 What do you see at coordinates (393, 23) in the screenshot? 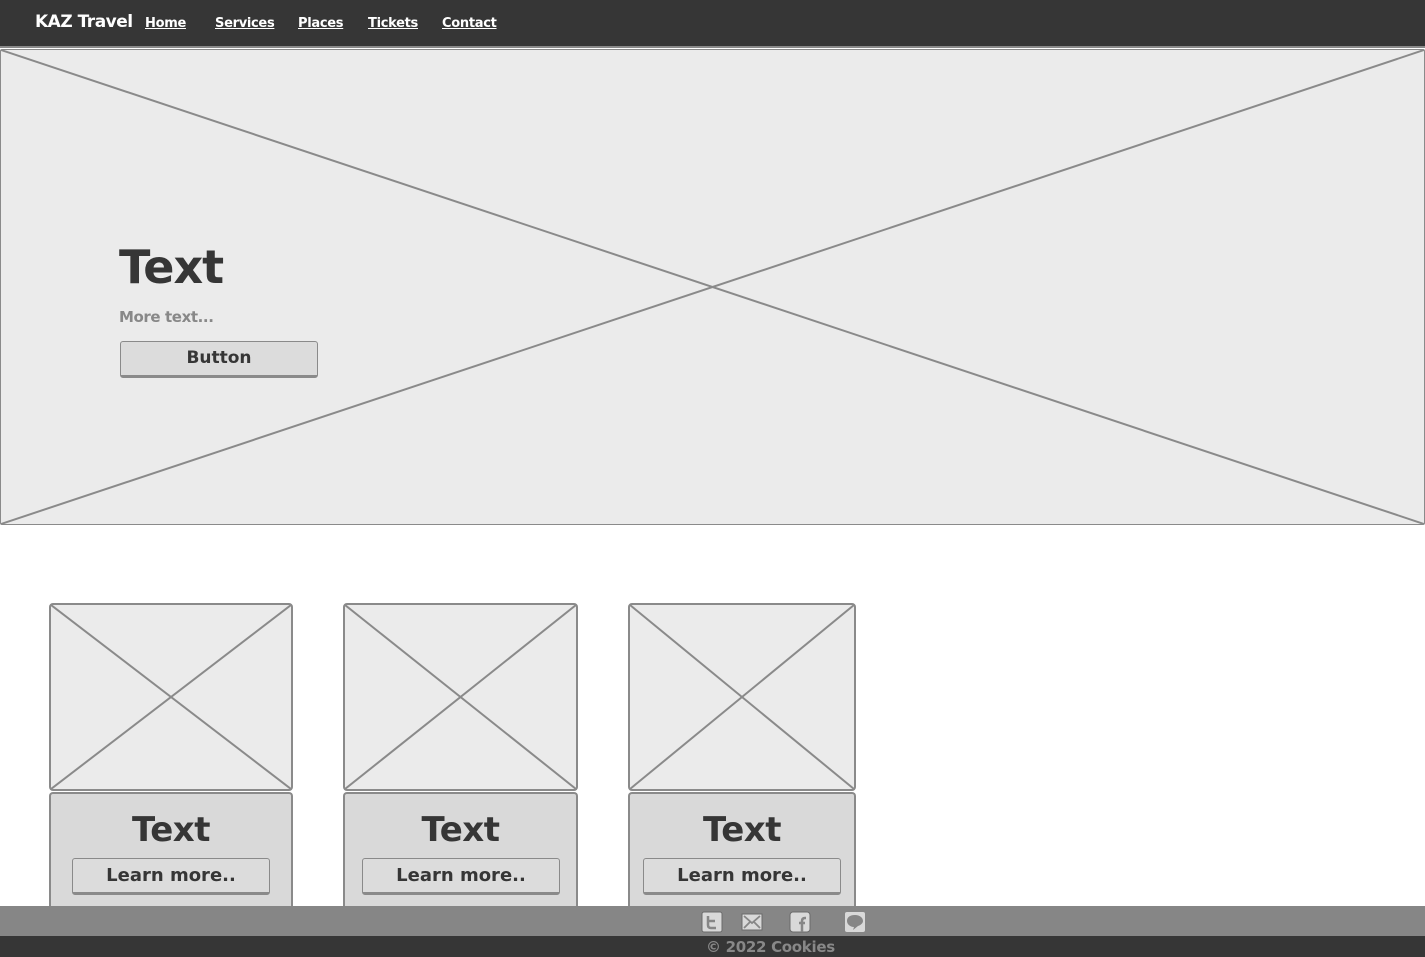
I see `nav-link-tickets: Tickets` at bounding box center [393, 23].